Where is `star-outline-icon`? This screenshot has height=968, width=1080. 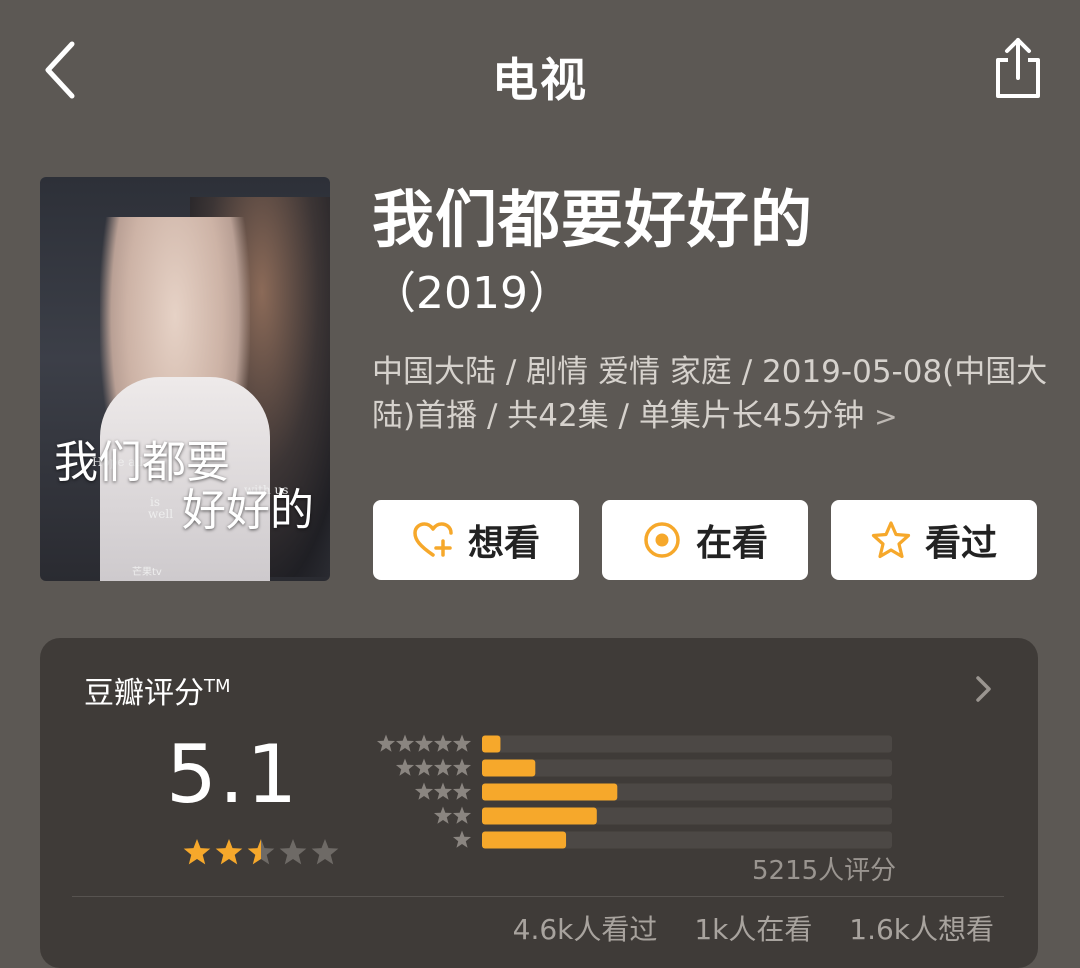 star-outline-icon is located at coordinates (891, 540).